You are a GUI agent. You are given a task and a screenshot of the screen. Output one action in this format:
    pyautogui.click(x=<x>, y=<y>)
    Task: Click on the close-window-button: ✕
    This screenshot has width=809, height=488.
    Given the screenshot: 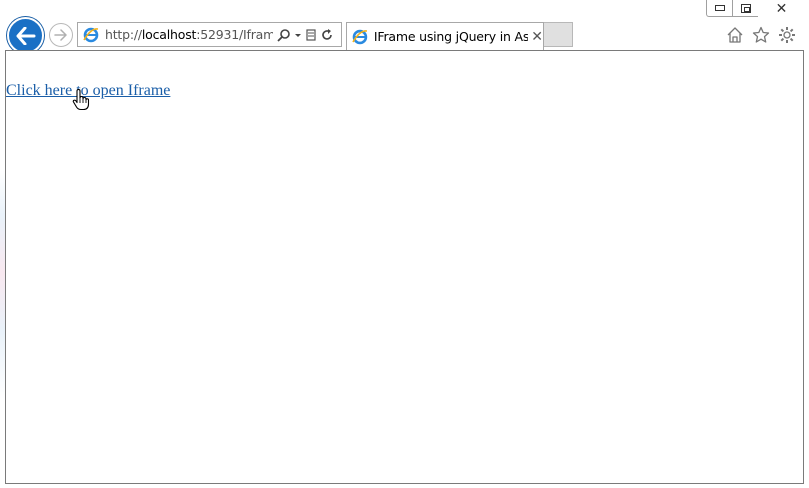 What is the action you would take?
    pyautogui.click(x=781, y=8)
    